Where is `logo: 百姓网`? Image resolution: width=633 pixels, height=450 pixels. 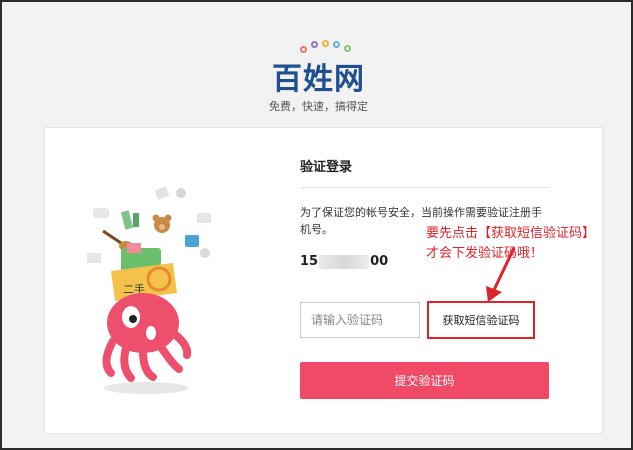 logo: 百姓网 is located at coordinates (317, 76).